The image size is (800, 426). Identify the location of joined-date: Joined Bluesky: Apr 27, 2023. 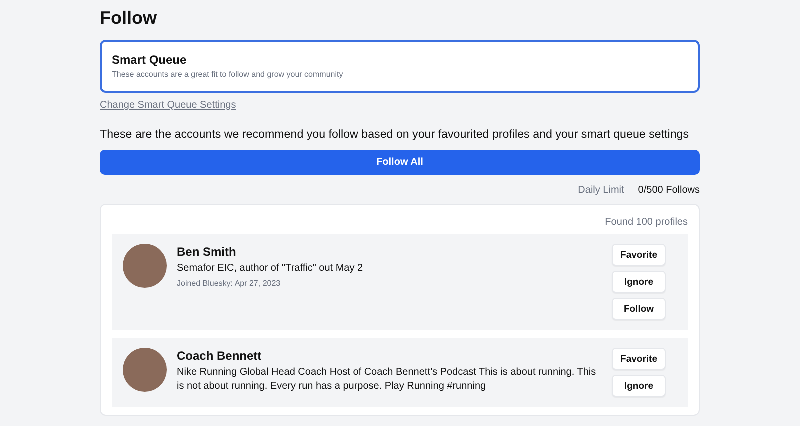
(229, 283).